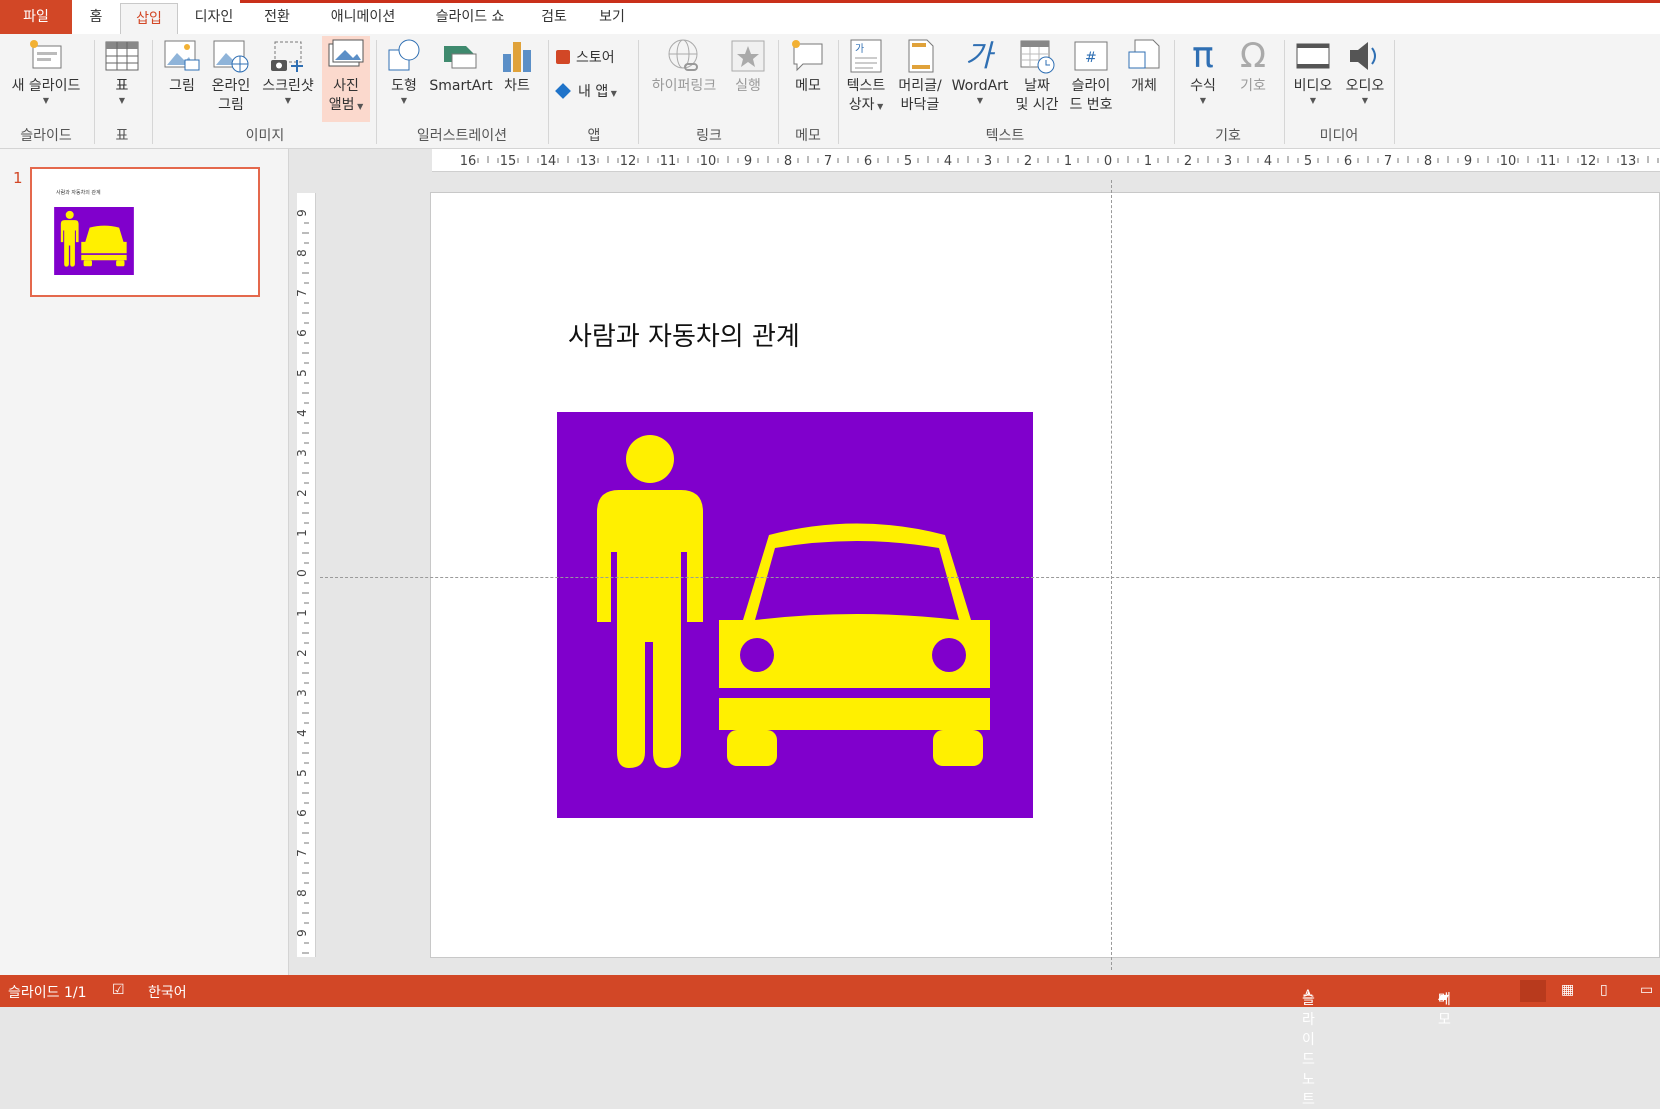 This screenshot has width=1660, height=1109. I want to click on picture-button: 그림, so click(182, 67).